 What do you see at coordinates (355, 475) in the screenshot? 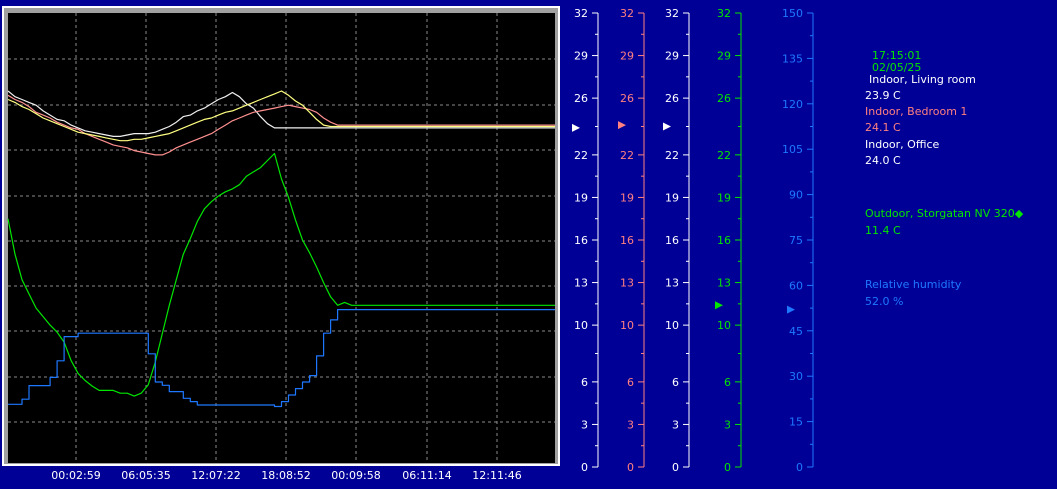
I see `x-tick-label: 00:09:58` at bounding box center [355, 475].